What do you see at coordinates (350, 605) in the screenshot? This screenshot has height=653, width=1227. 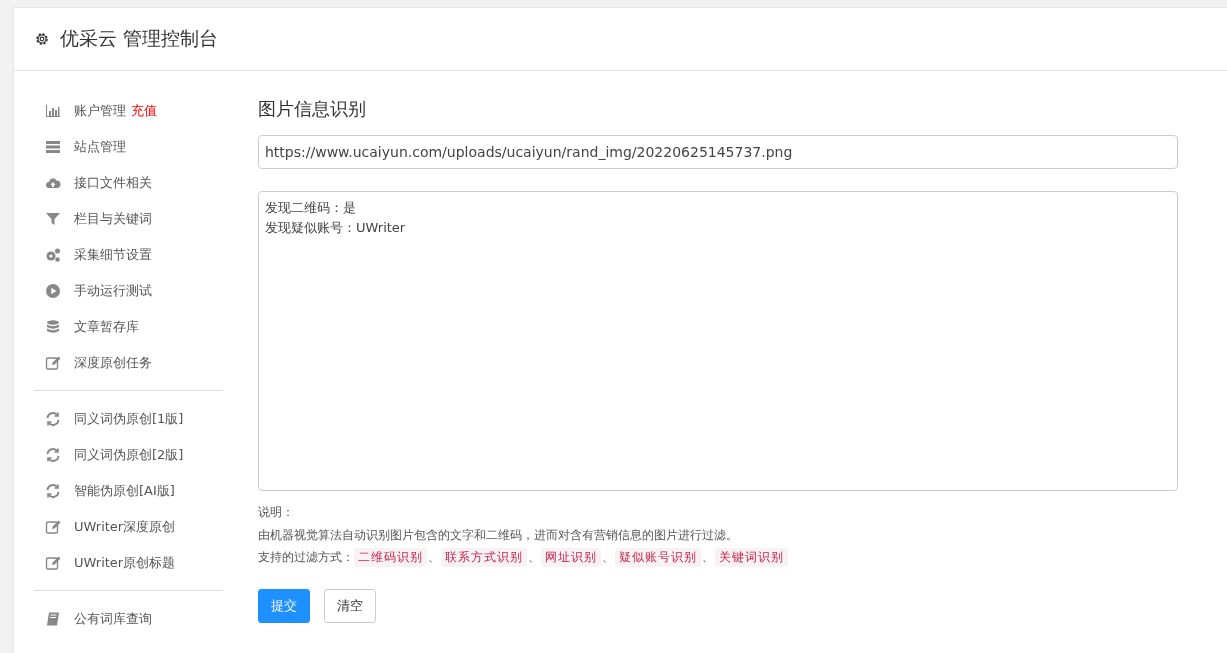 I see `clear-button: 清空` at bounding box center [350, 605].